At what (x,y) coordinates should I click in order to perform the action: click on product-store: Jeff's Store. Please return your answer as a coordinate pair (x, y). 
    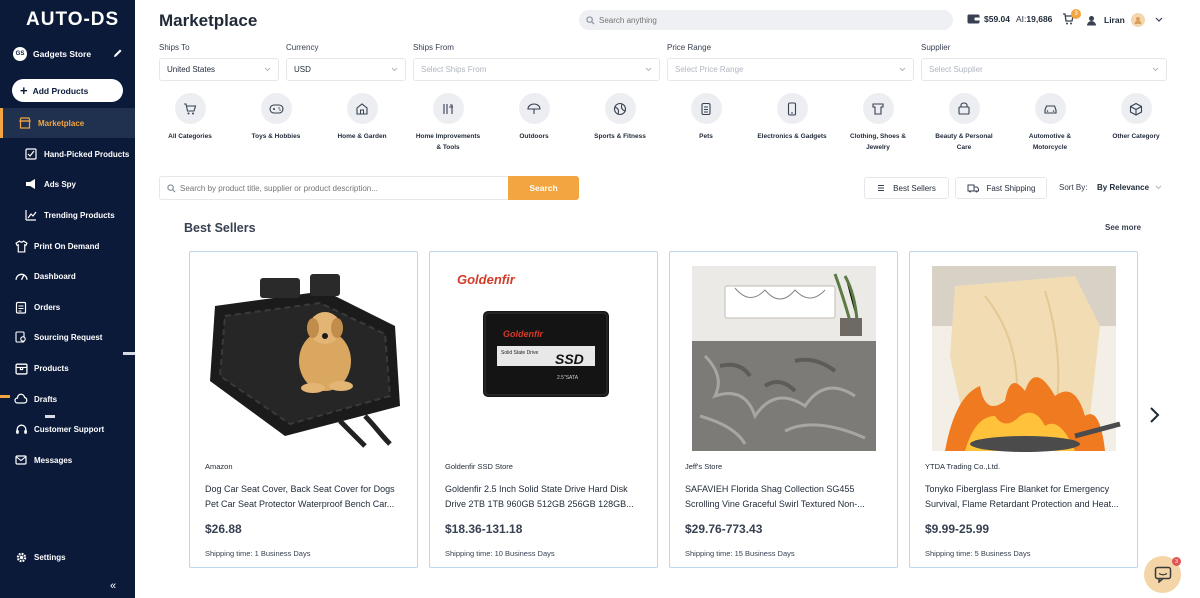
    Looking at the image, I should click on (703, 466).